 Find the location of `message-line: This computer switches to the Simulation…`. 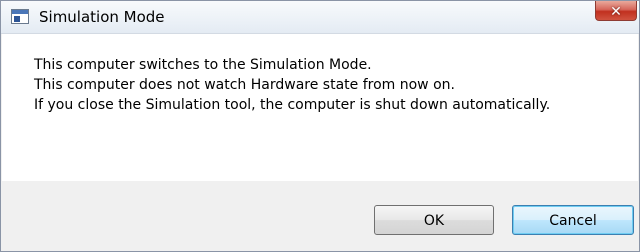

message-line: This computer switches to the Simulation… is located at coordinates (203, 65).